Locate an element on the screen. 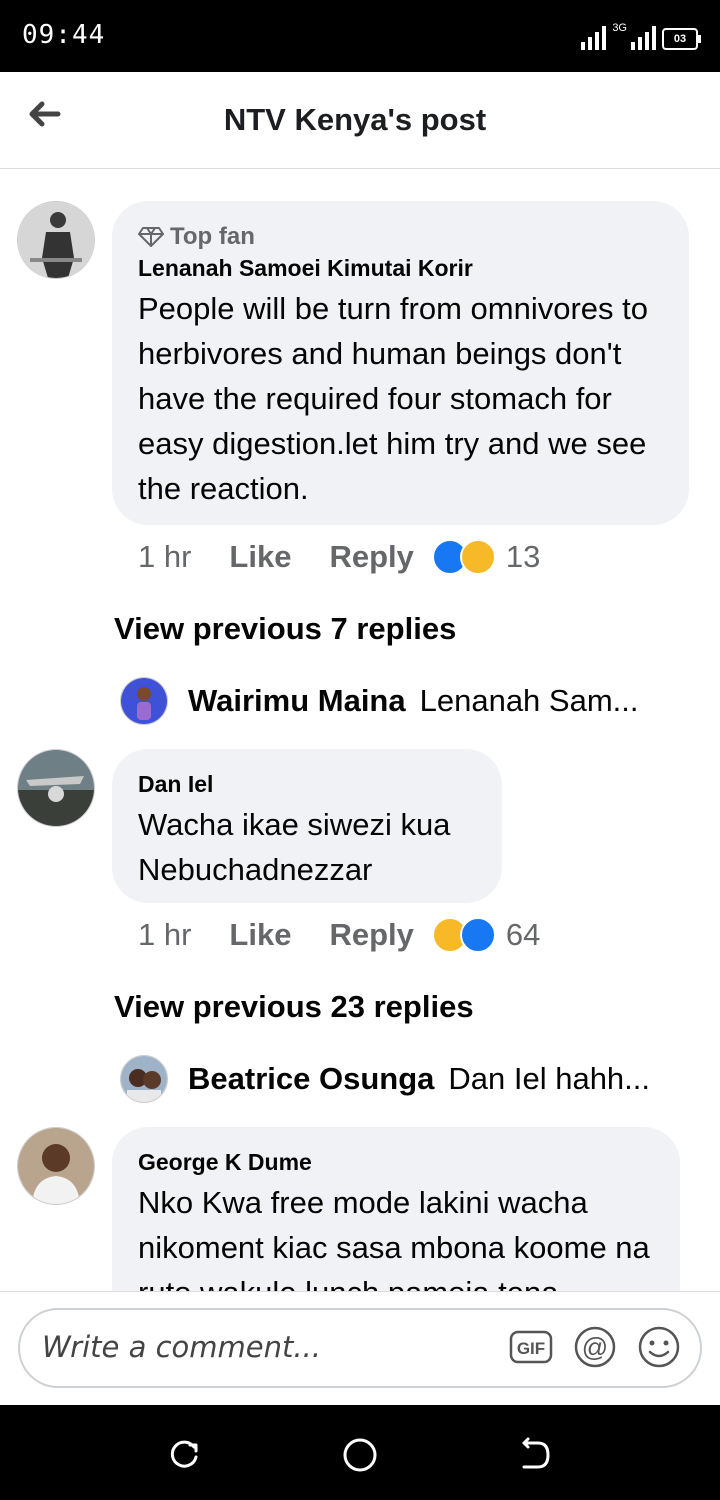 This screenshot has height=1500, width=720. recents-button is located at coordinates (184, 1455).